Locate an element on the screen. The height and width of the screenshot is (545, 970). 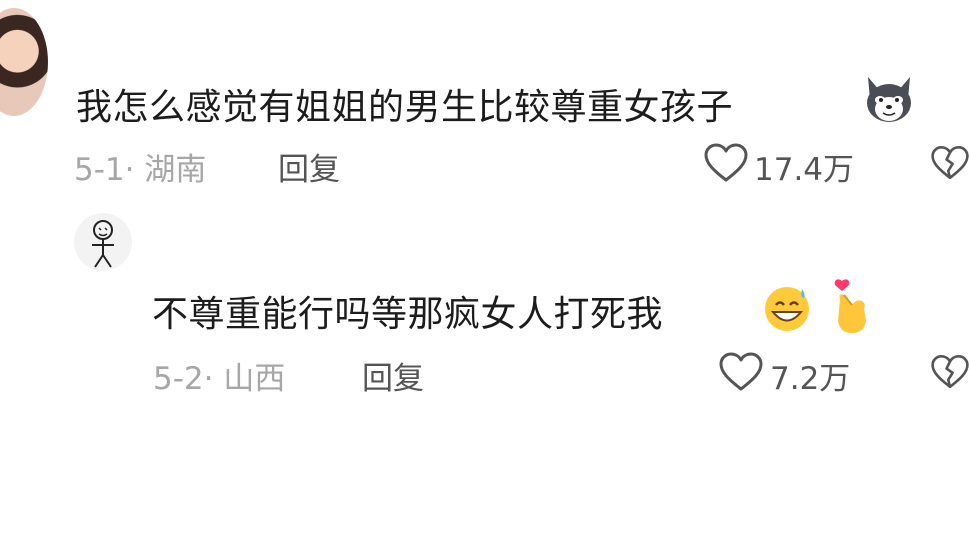
comment-meta: 5-1· 湖南 is located at coordinates (140, 170).